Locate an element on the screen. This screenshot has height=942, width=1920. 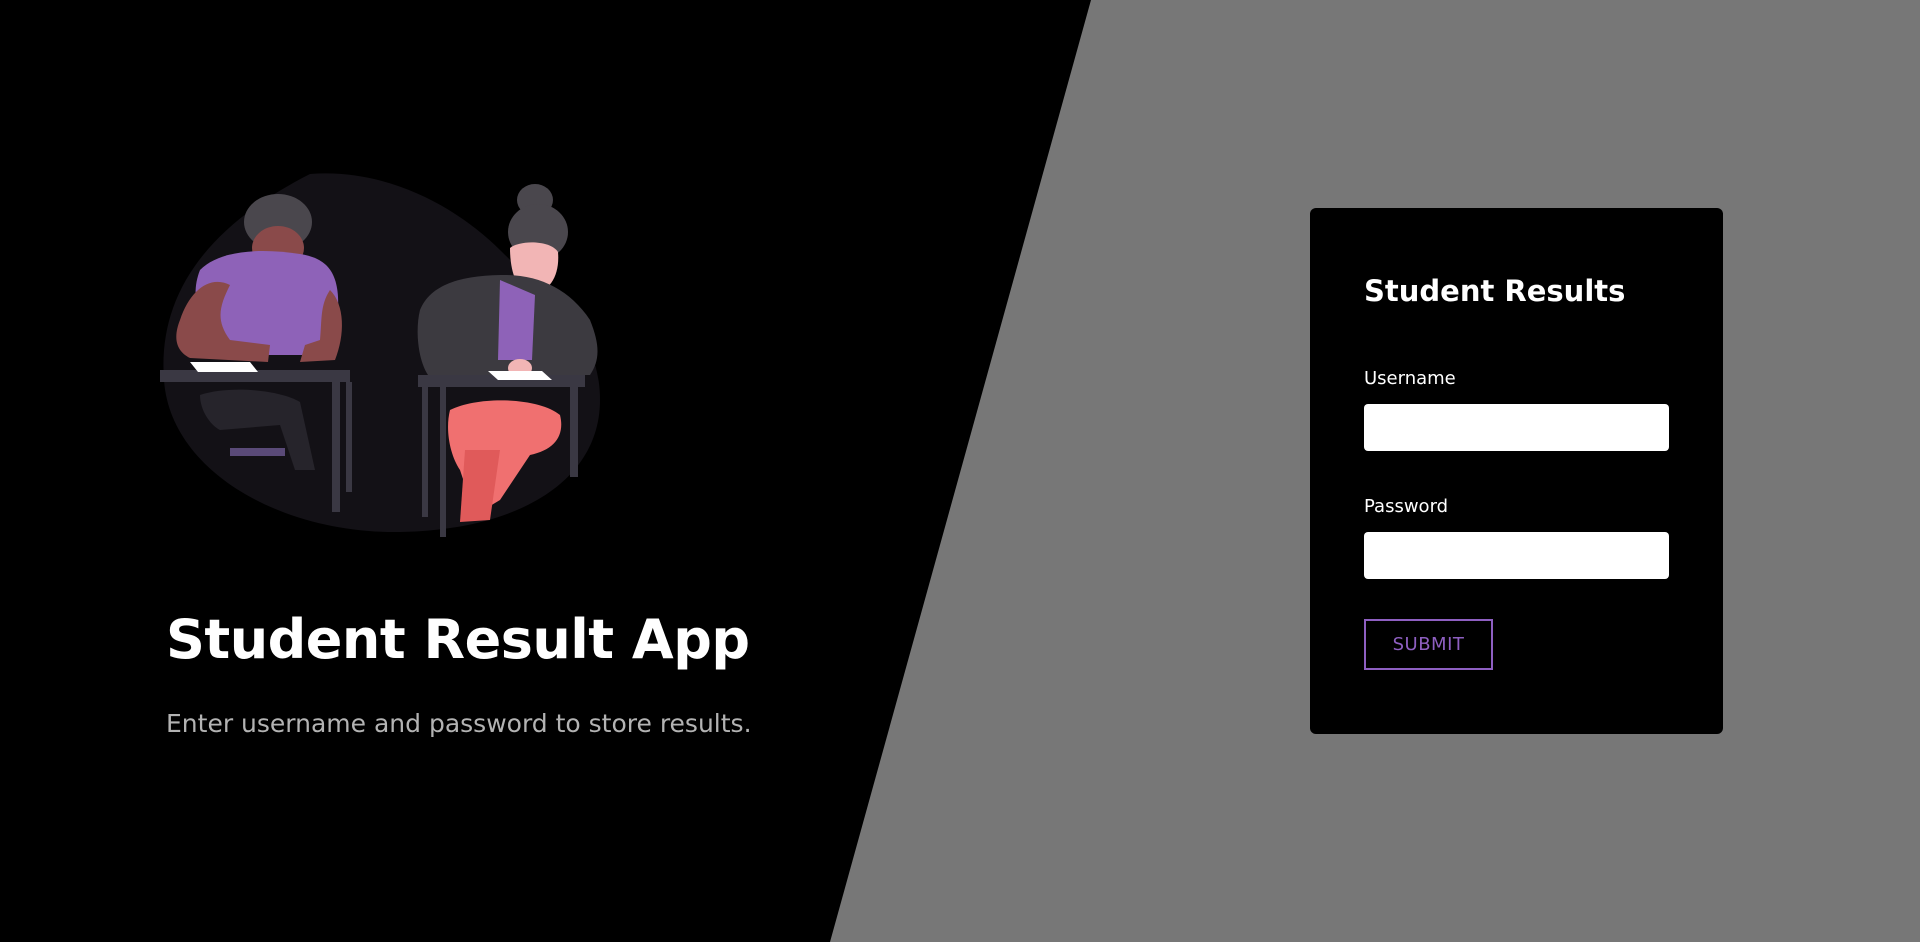
username-input is located at coordinates (1516, 427).